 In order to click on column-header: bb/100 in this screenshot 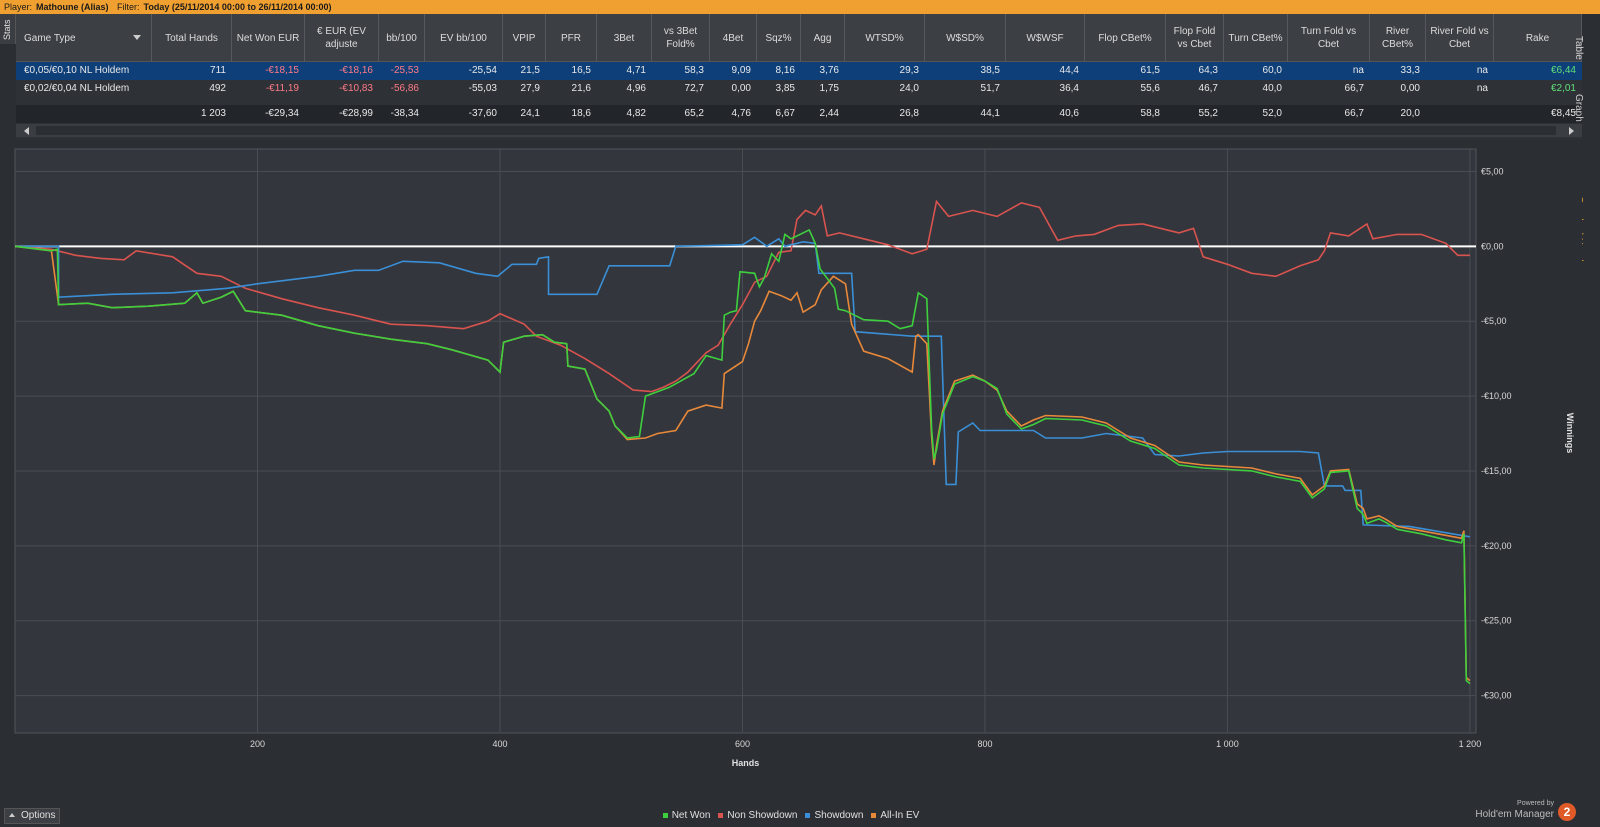, I will do `click(402, 38)`.